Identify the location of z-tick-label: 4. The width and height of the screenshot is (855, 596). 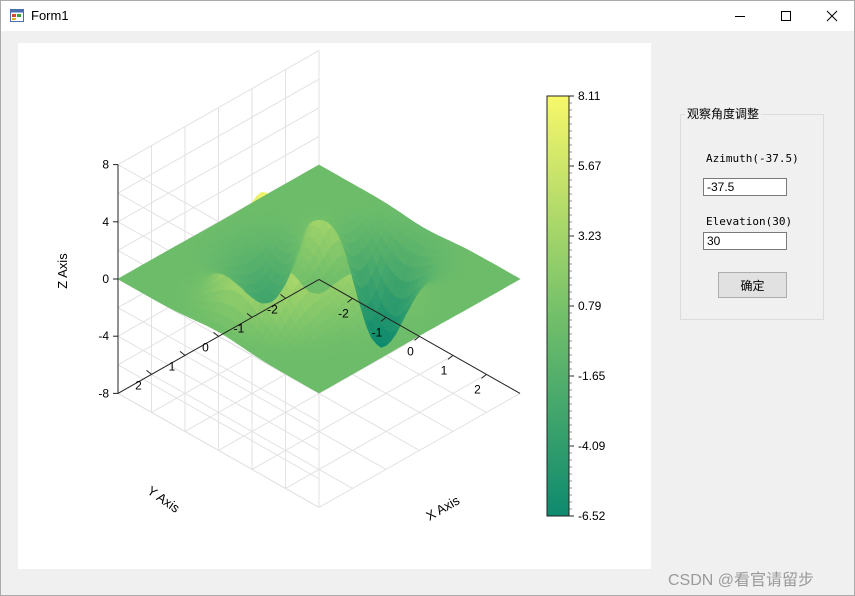
(105, 222).